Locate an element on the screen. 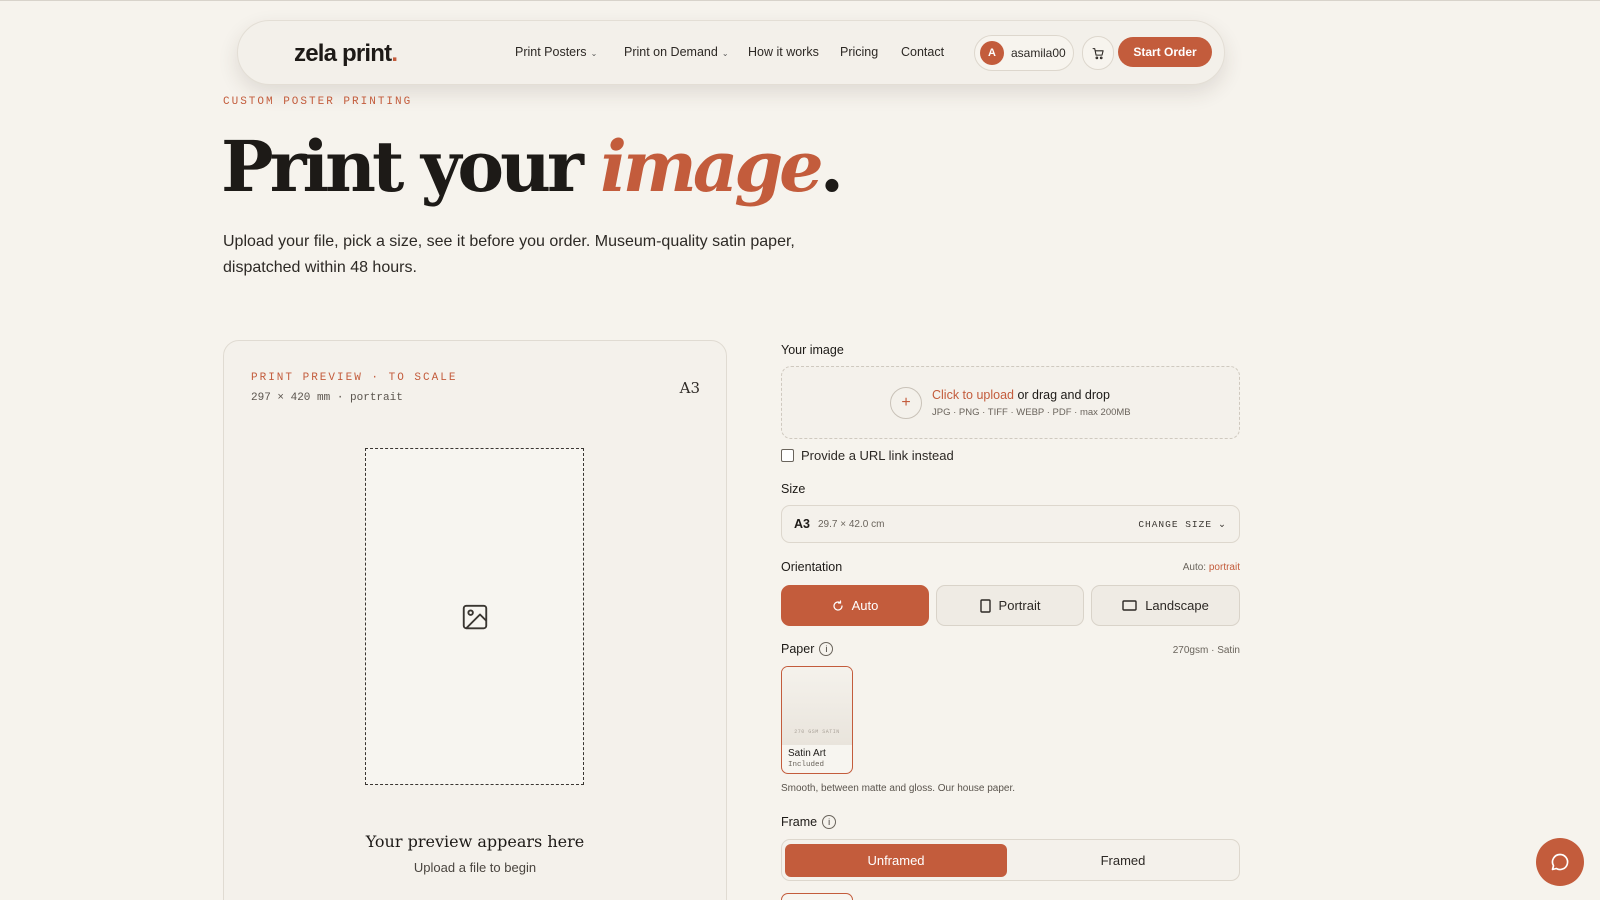  chat-button is located at coordinates (1560, 862).